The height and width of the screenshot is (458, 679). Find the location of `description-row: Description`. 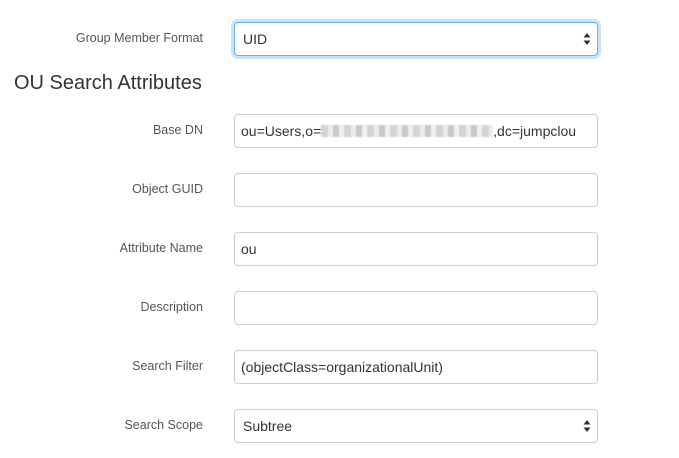

description-row: Description is located at coordinates (339, 308).